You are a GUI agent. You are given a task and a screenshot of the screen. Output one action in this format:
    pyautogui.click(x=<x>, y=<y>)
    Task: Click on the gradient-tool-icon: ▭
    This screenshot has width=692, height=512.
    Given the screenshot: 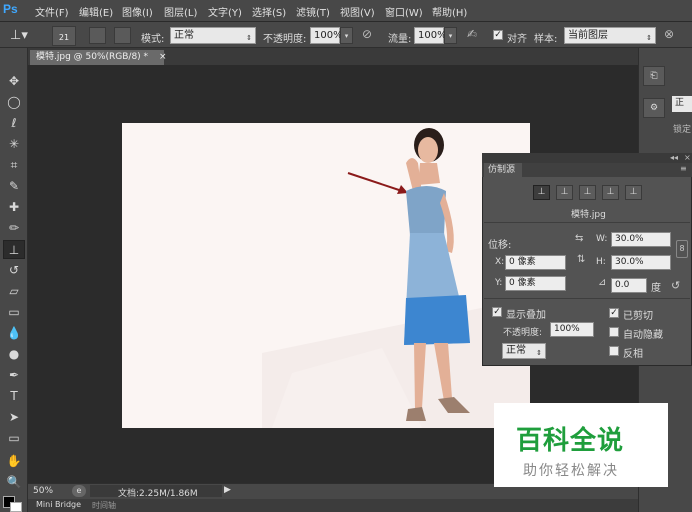 What is the action you would take?
    pyautogui.click(x=14, y=312)
    